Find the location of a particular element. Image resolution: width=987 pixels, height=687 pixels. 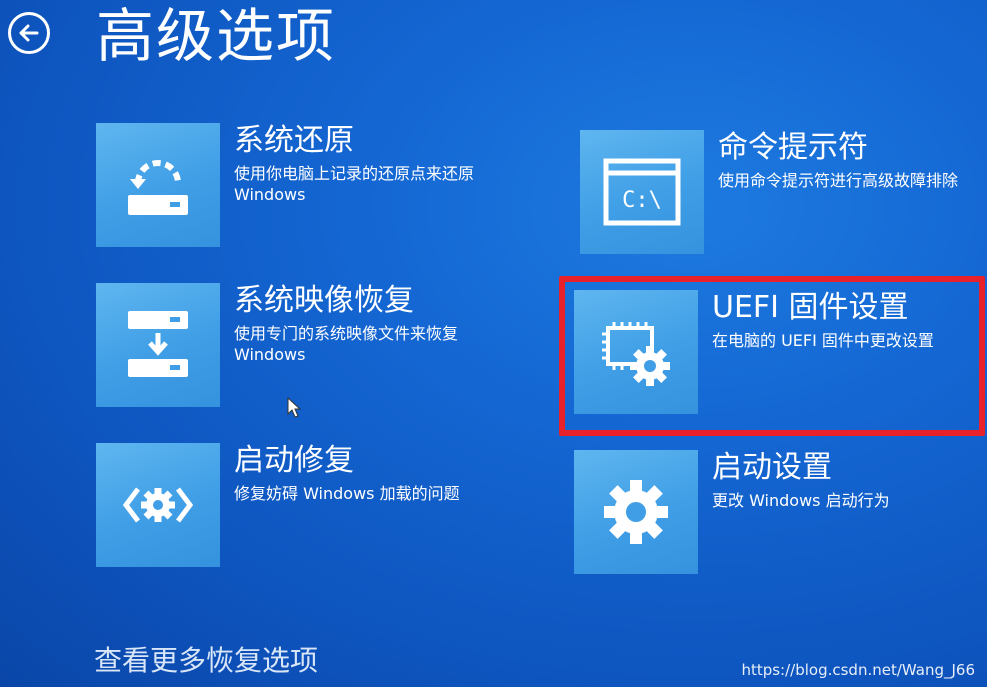

option-description: 使用命令提示符进行高级故障排除 is located at coordinates (838, 180).